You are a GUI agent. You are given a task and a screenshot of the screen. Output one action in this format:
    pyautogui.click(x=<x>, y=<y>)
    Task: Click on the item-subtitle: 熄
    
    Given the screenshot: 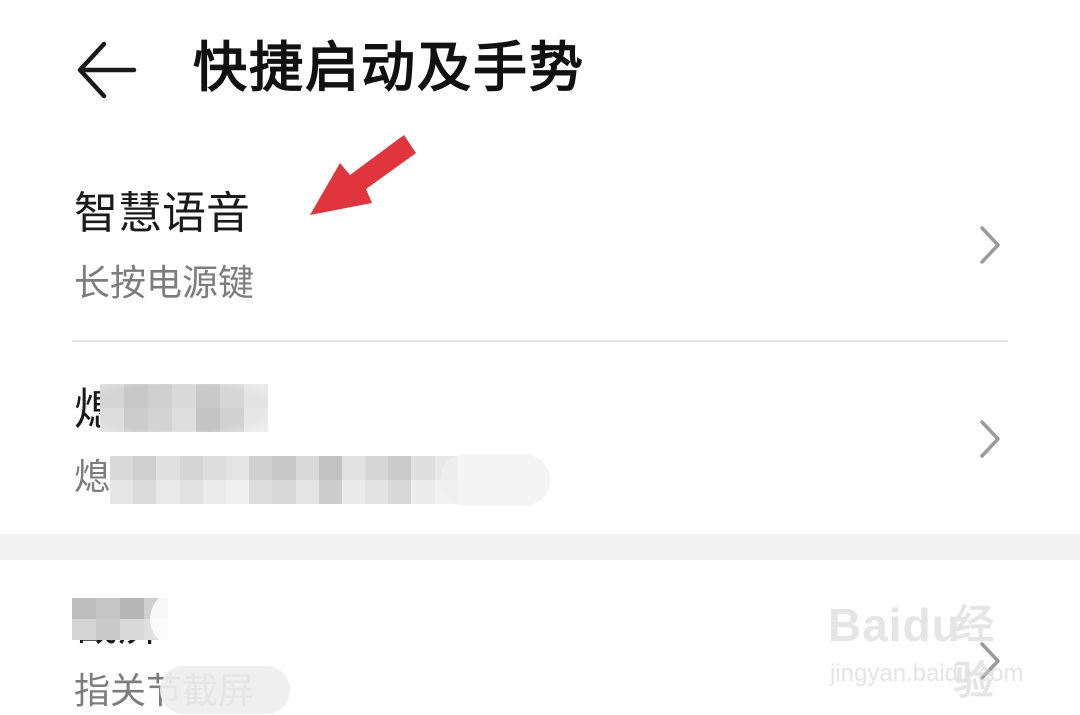 What is the action you would take?
    pyautogui.click(x=92, y=477)
    